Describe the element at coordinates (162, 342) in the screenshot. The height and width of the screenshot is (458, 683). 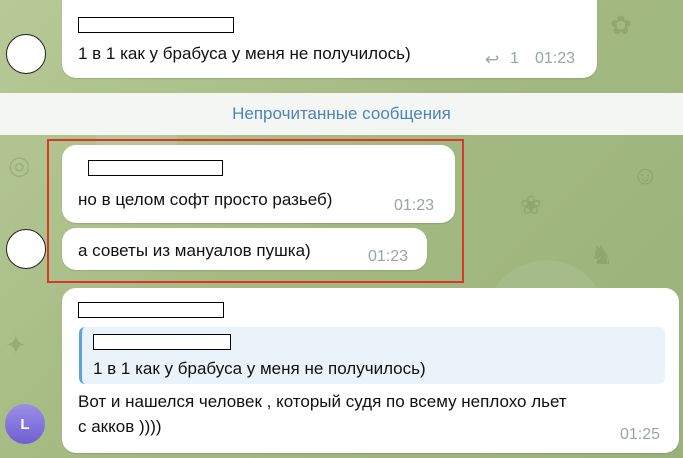
I see `quote-sender-redacted` at that location.